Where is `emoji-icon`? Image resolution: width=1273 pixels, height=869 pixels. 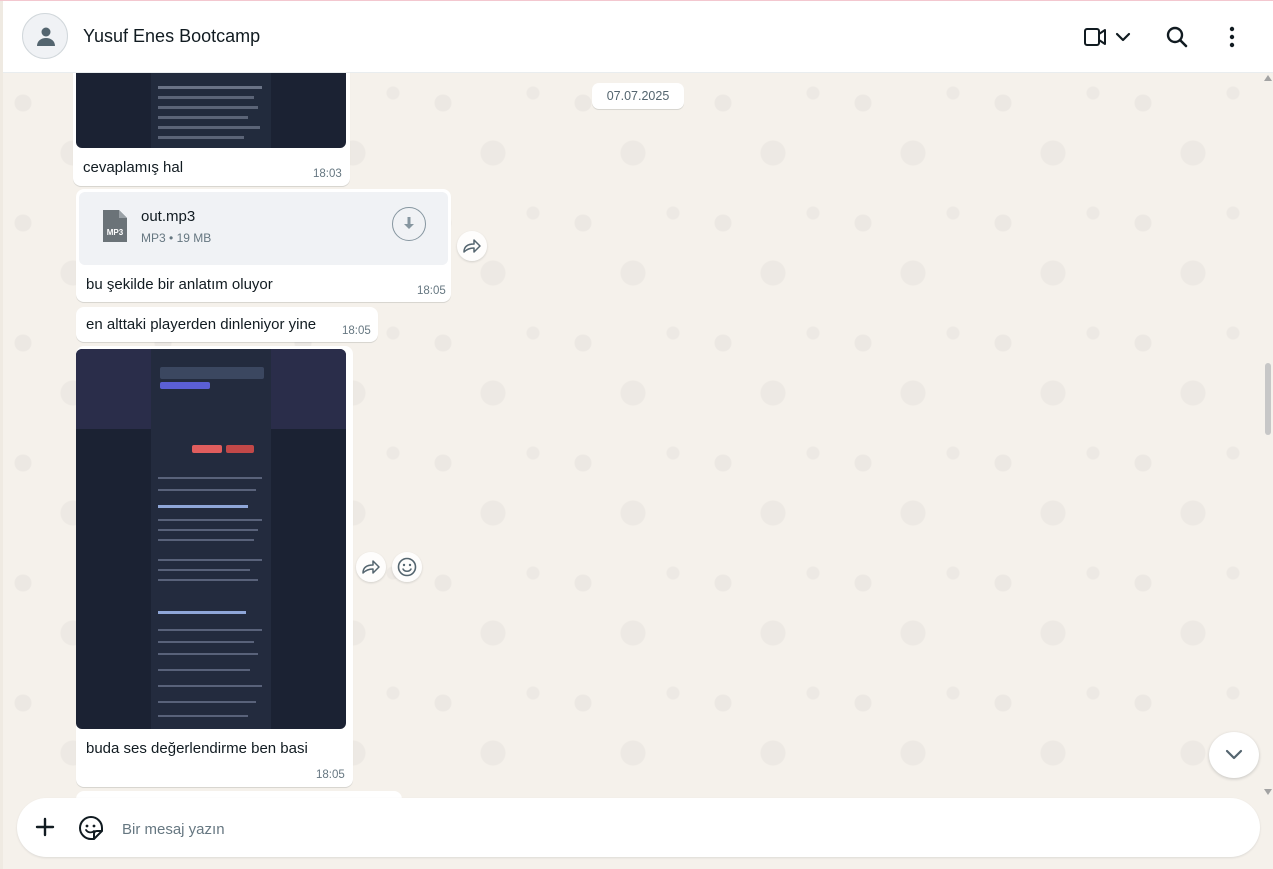
emoji-icon is located at coordinates (407, 567).